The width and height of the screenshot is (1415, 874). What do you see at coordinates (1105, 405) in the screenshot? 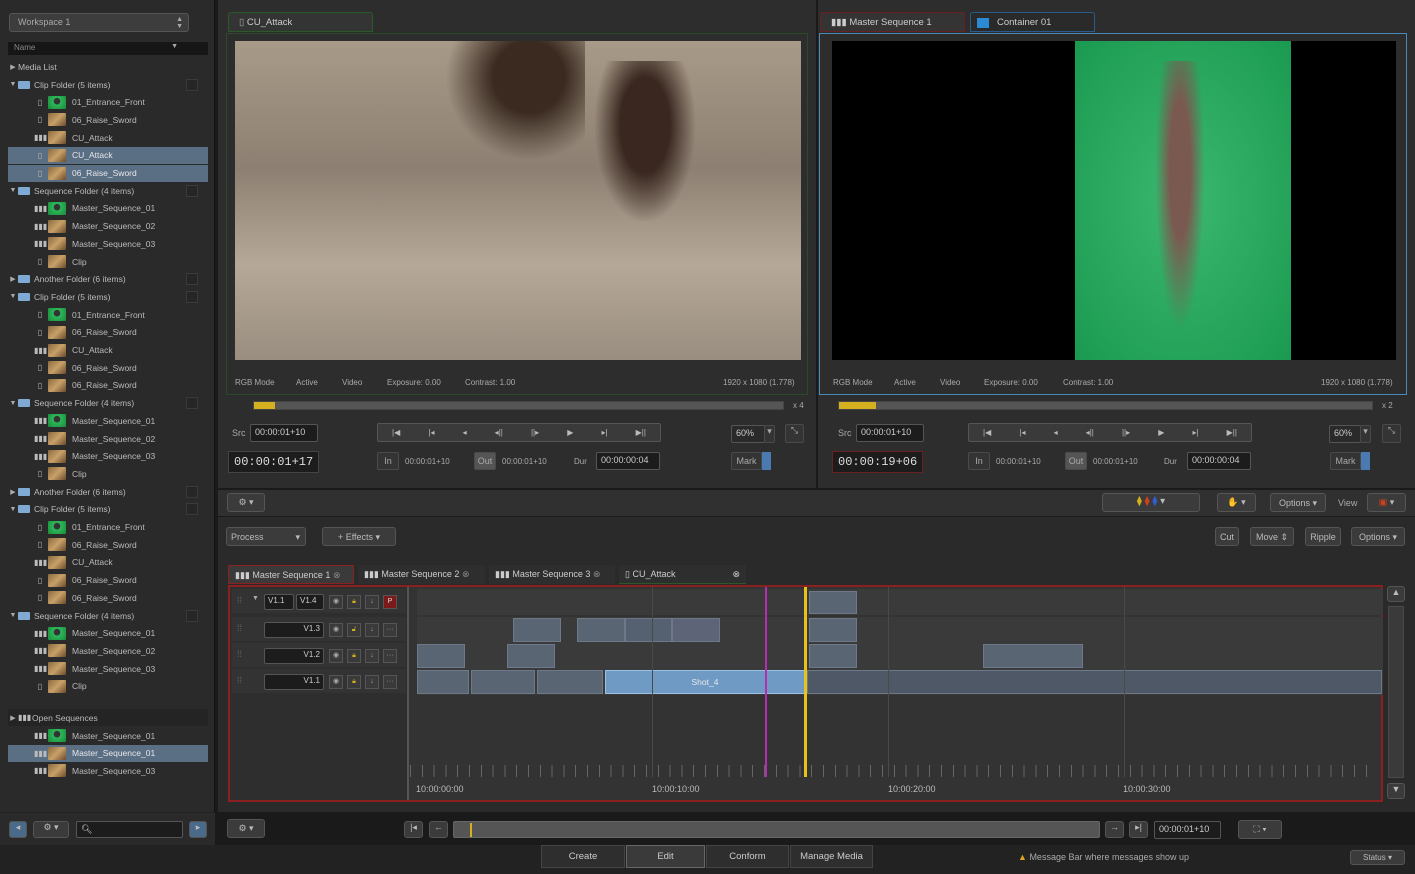
I see `record-progress-bar` at bounding box center [1105, 405].